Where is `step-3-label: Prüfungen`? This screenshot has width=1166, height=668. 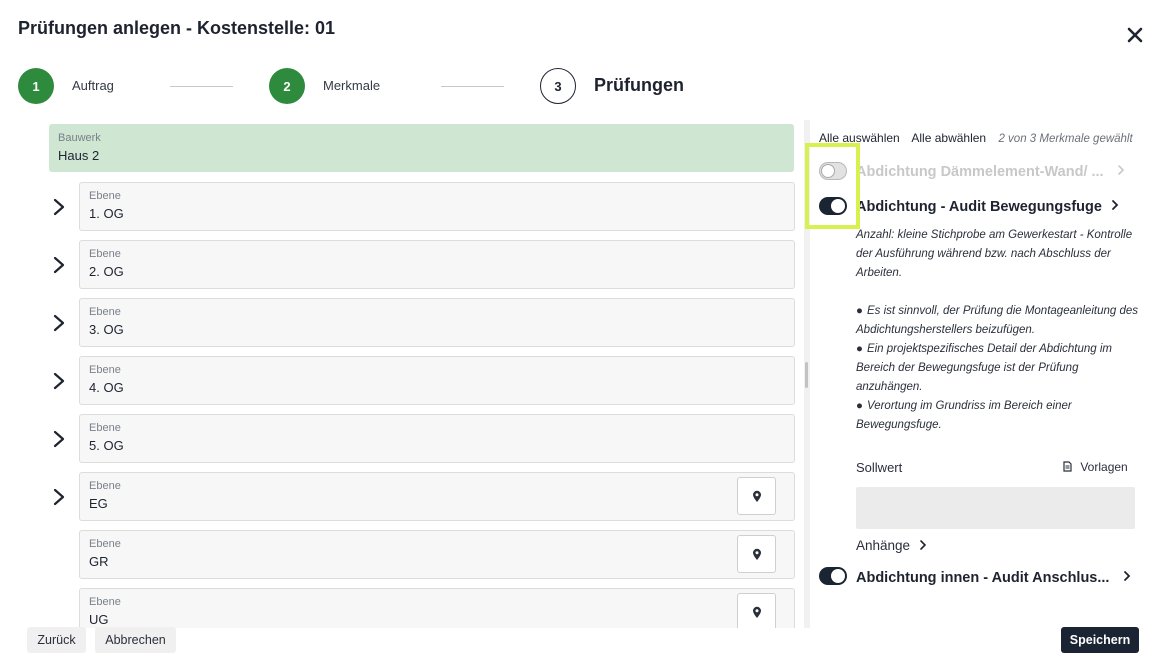 step-3-label: Prüfungen is located at coordinates (639, 85).